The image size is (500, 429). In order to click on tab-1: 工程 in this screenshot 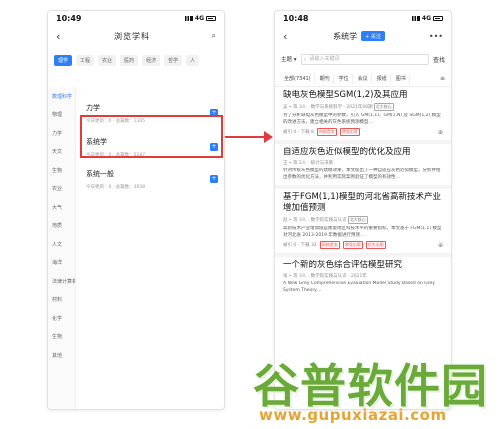, I will do `click(85, 60)`.